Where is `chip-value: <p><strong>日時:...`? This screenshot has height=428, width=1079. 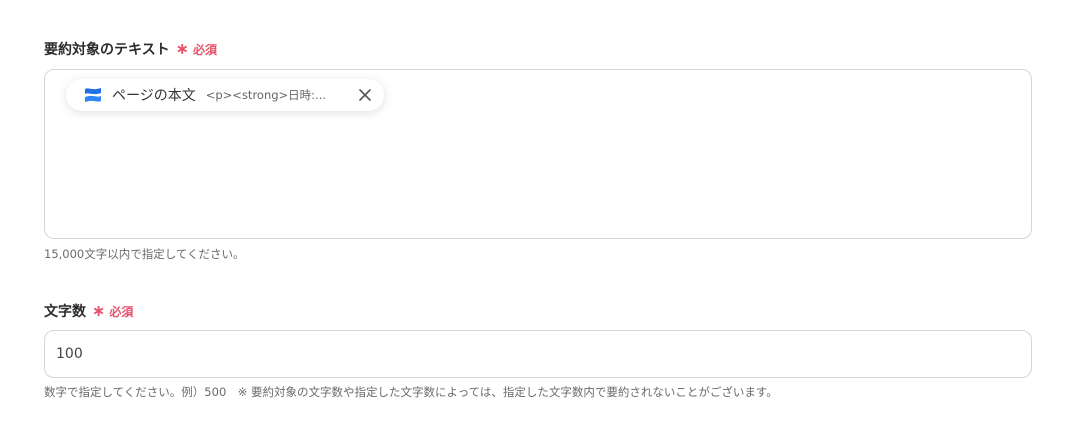
chip-value: <p><strong>日時:... is located at coordinates (266, 95).